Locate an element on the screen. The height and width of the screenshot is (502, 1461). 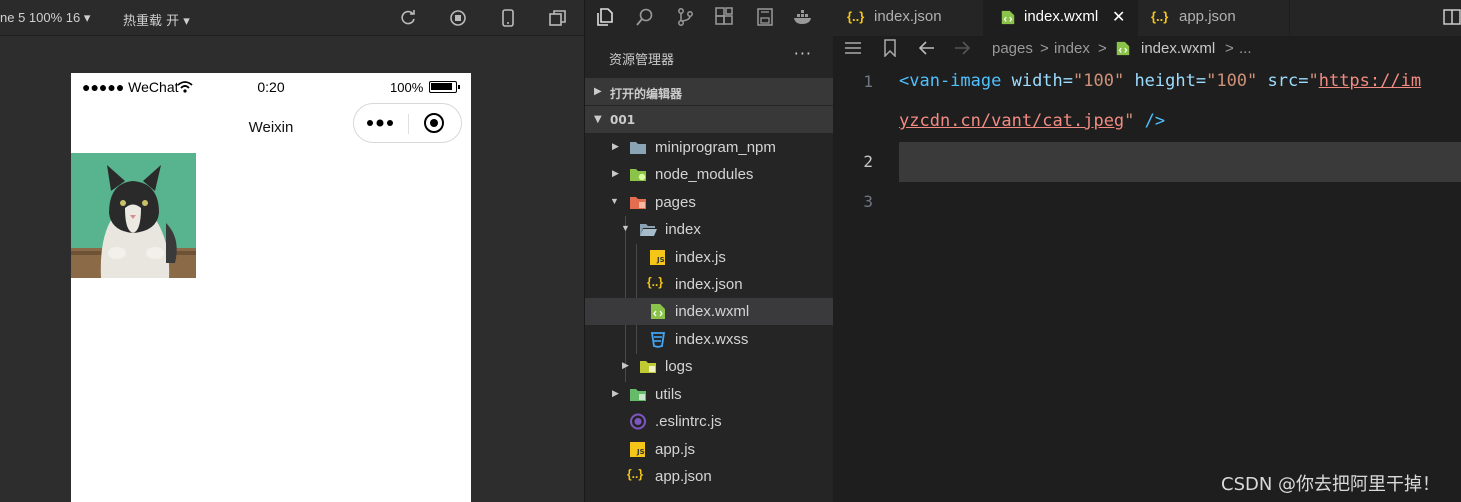
breadcrumb-file: index.wxml is located at coordinates (1178, 48).